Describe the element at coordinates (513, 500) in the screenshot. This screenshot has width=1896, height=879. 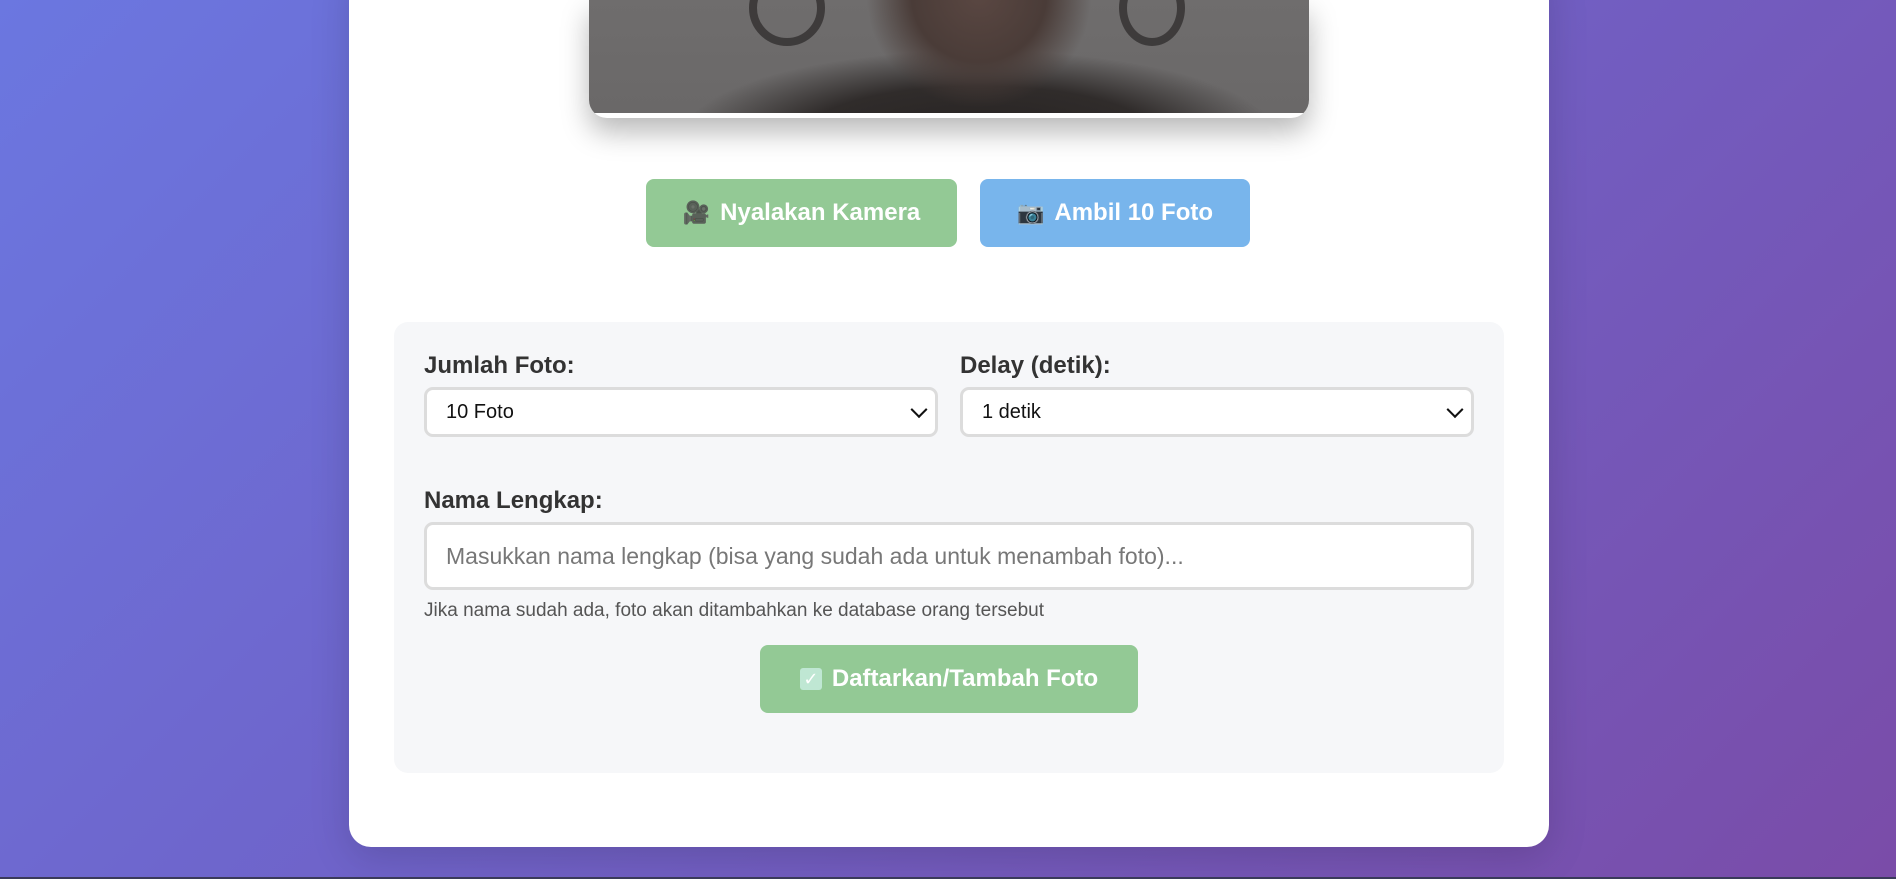
I see `full-name-label: Nama Lengkap:` at that location.